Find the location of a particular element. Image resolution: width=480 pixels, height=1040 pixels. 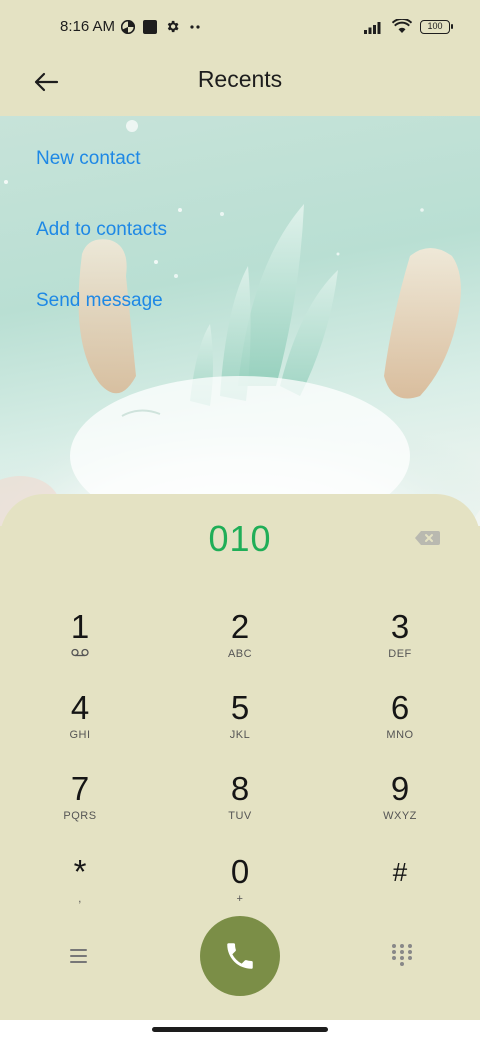

header: Recents is located at coordinates (240, 86).